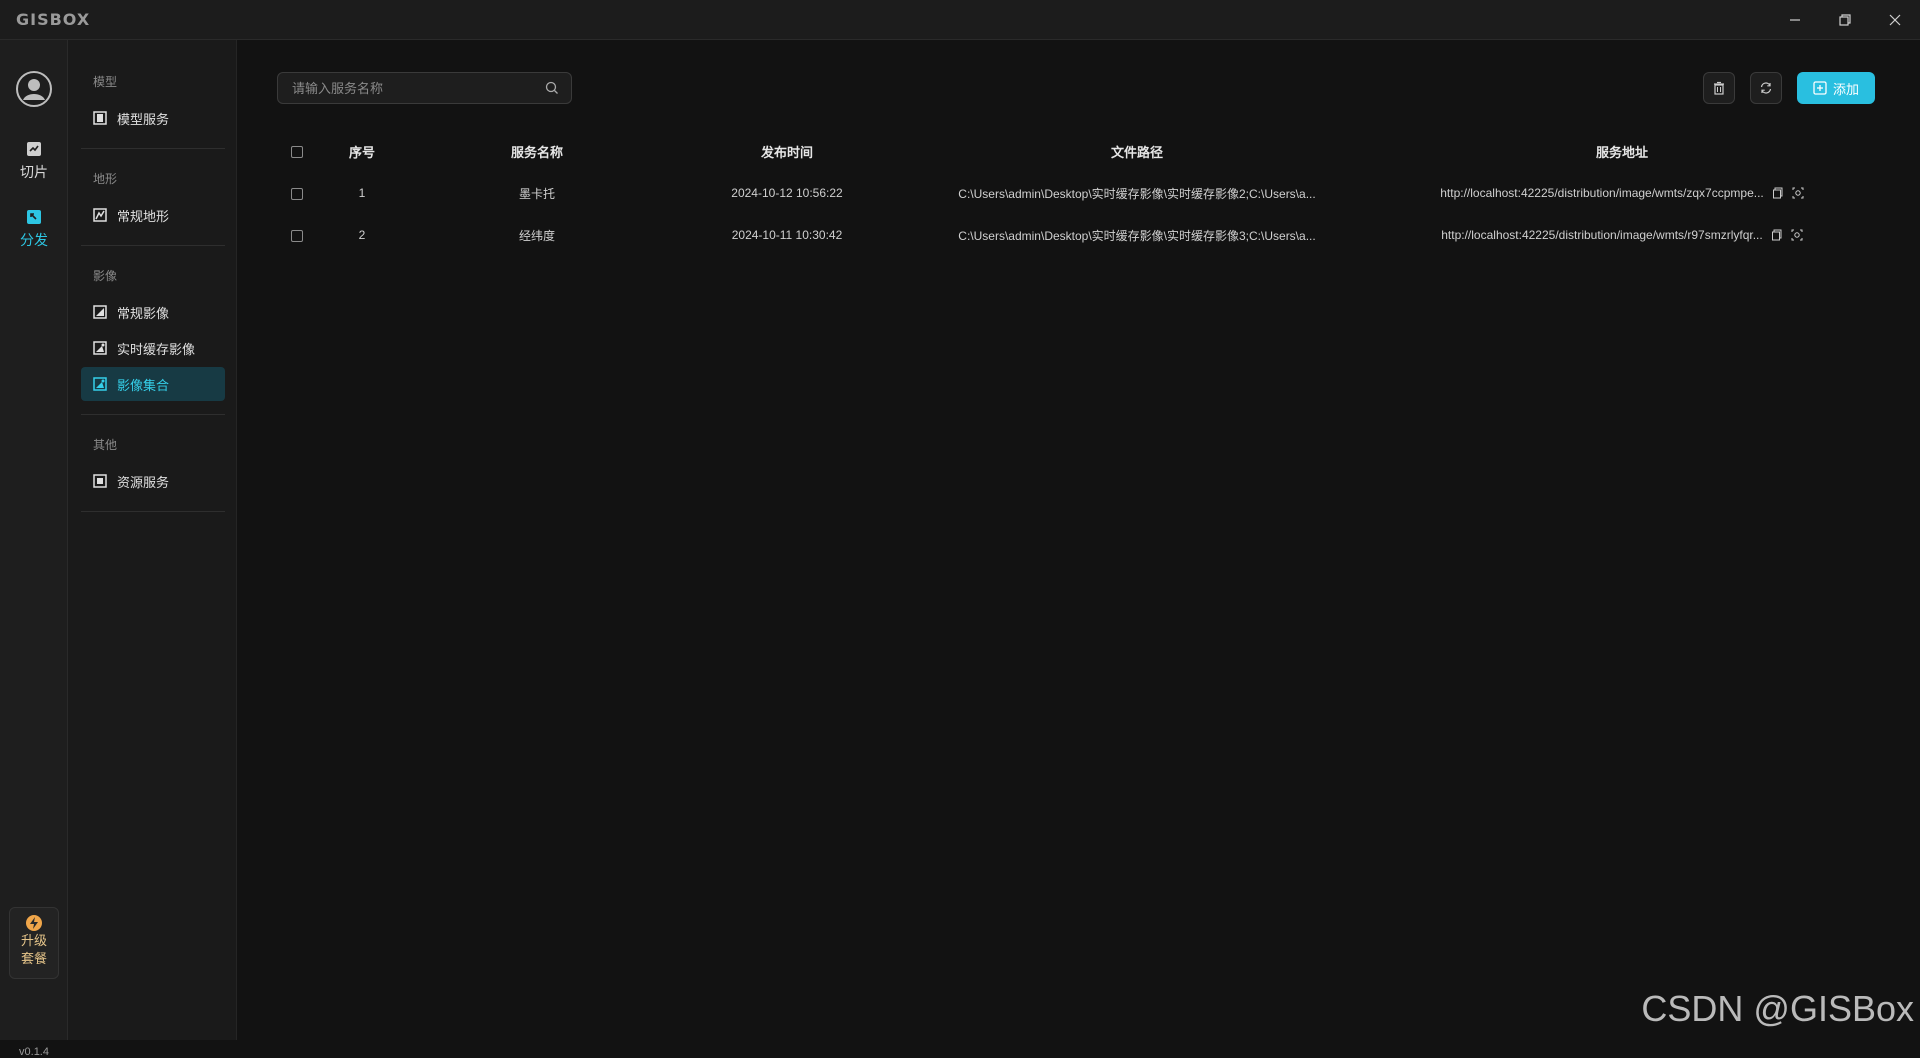  Describe the element at coordinates (100, 312) in the screenshot. I see `imagery-icon` at that location.